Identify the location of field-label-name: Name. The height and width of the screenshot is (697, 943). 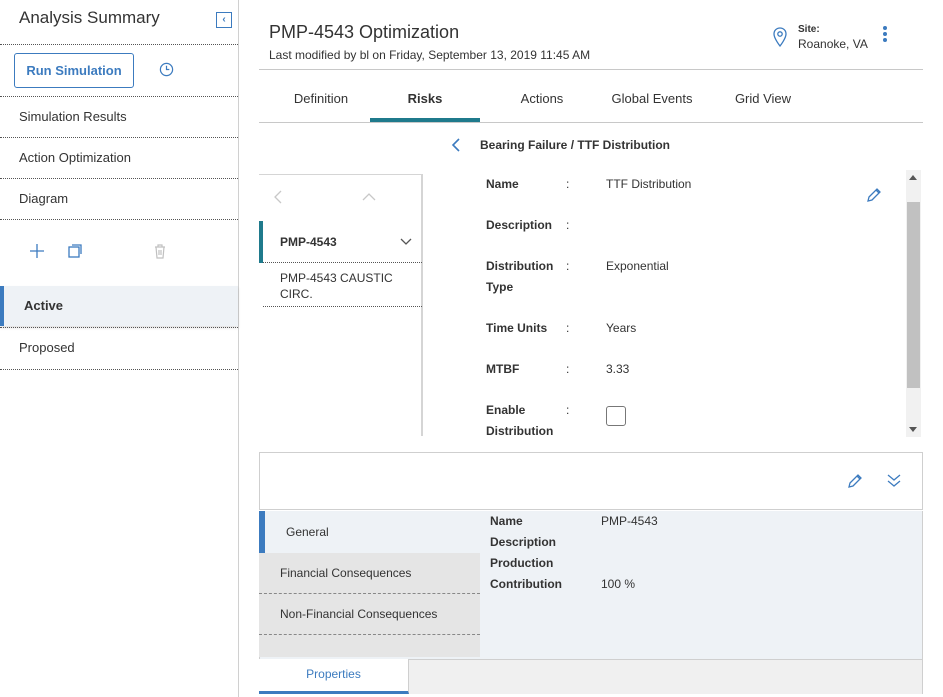
(502, 184).